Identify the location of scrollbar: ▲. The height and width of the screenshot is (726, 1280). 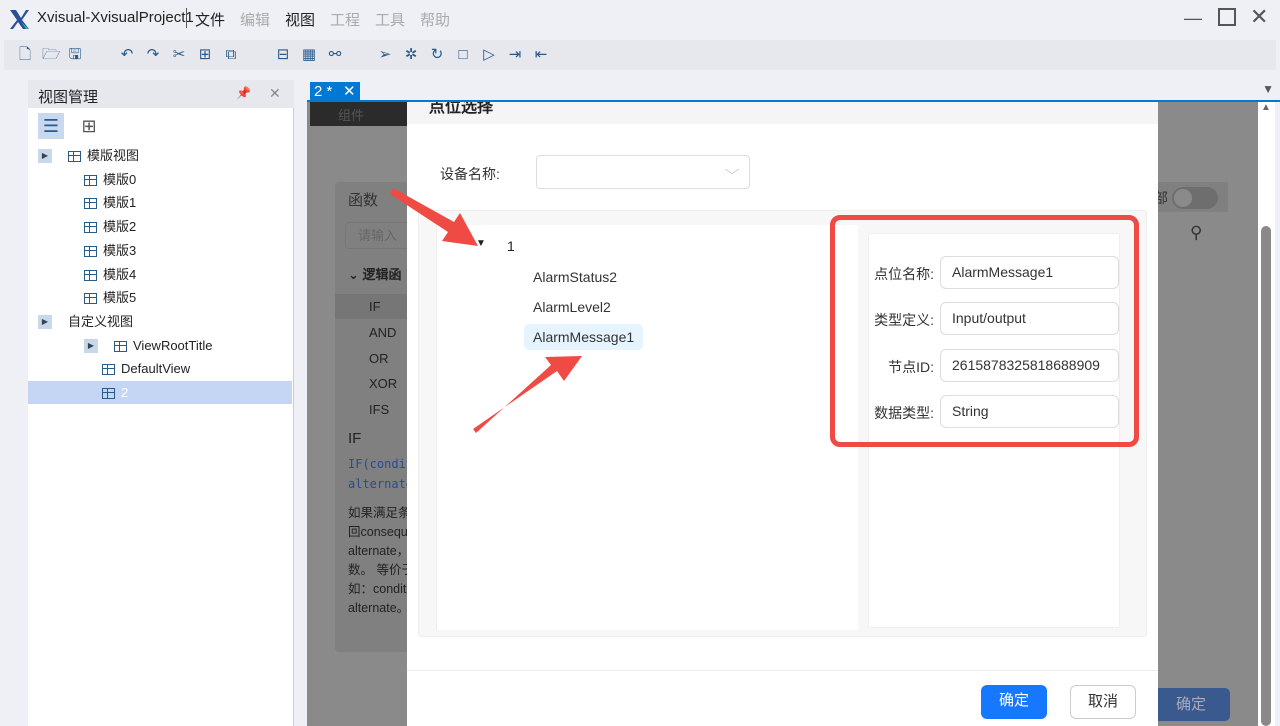
(1266, 414).